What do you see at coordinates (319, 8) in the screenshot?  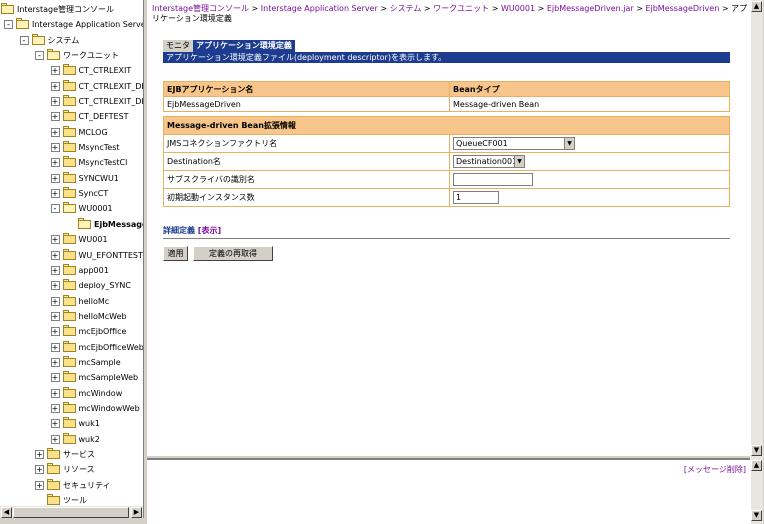 I see `breadcrumb-link: Interstage Application Server` at bounding box center [319, 8].